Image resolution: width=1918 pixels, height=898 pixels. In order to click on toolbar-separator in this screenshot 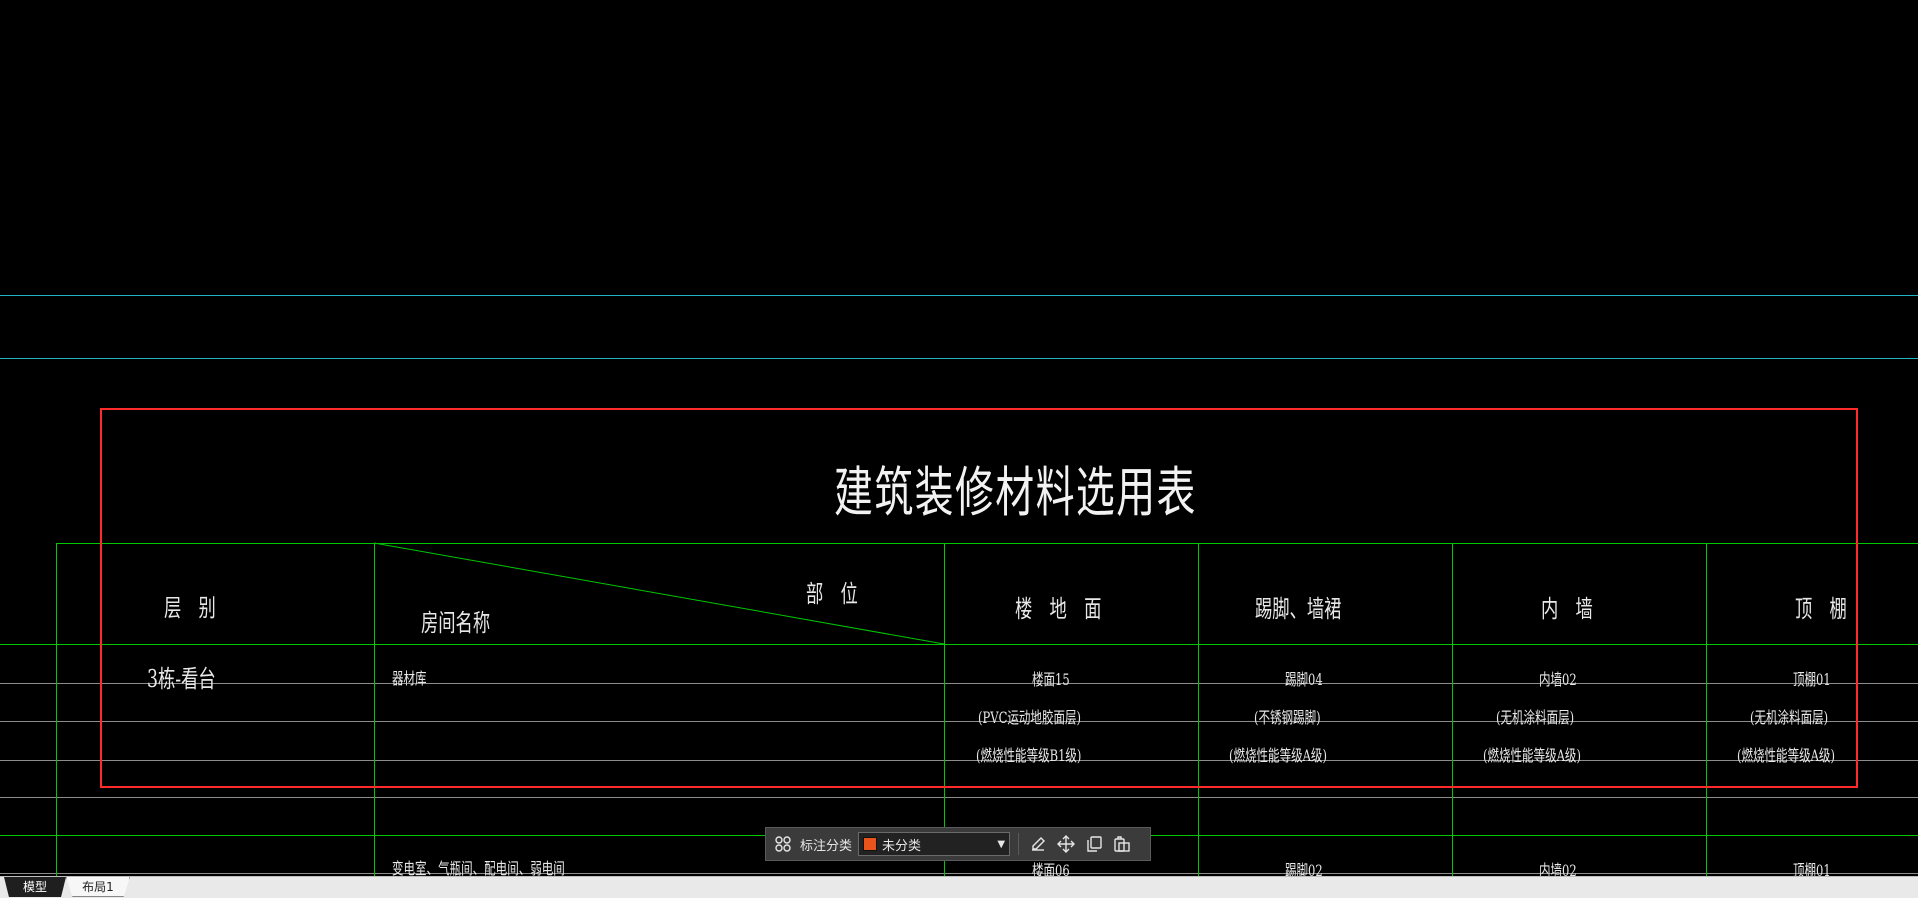, I will do `click(1019, 844)`.